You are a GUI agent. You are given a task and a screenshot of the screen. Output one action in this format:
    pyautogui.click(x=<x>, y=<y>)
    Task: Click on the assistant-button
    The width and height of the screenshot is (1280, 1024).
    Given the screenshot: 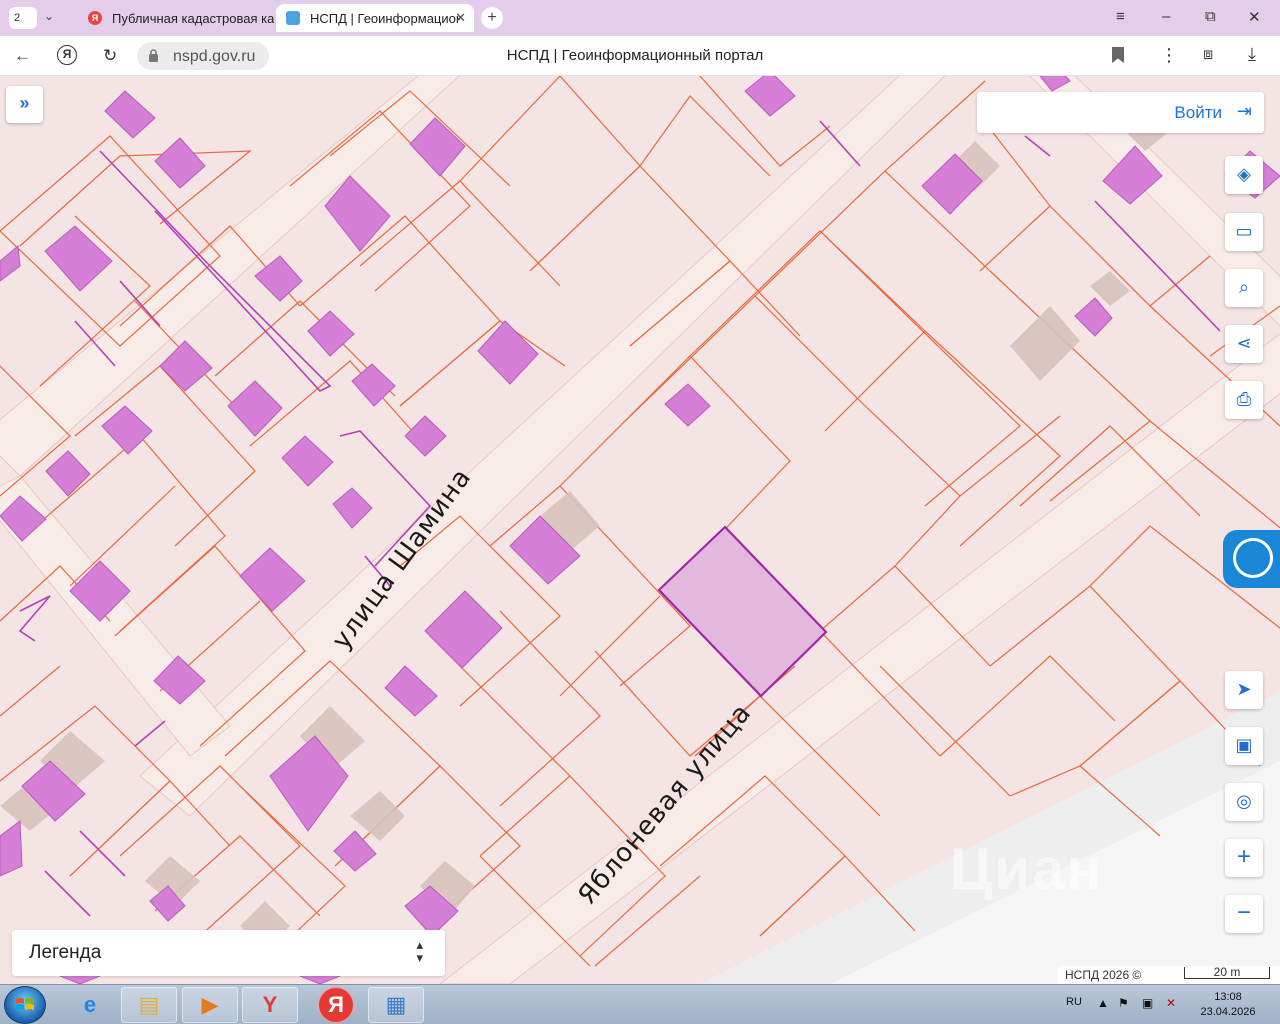 What is the action you would take?
    pyautogui.click(x=1251, y=559)
    